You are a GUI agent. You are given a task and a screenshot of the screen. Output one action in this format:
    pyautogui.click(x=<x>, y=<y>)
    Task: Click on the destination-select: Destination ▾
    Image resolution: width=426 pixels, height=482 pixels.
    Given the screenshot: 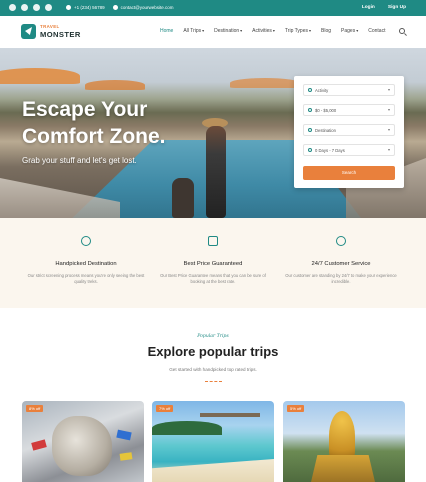 What is the action you would take?
    pyautogui.click(x=349, y=130)
    